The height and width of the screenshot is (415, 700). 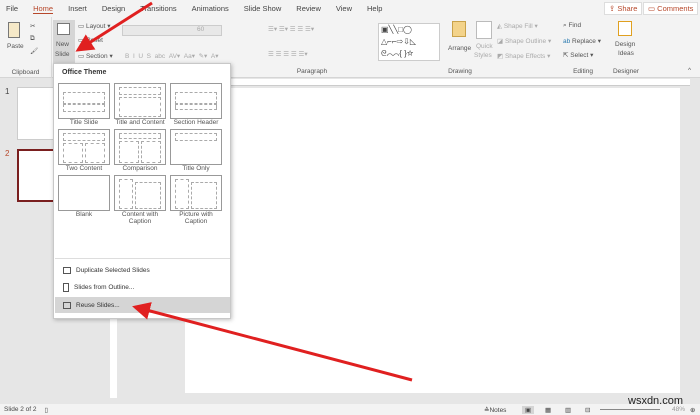 What do you see at coordinates (435, 82) in the screenshot?
I see `horizontal-ruler` at bounding box center [435, 82].